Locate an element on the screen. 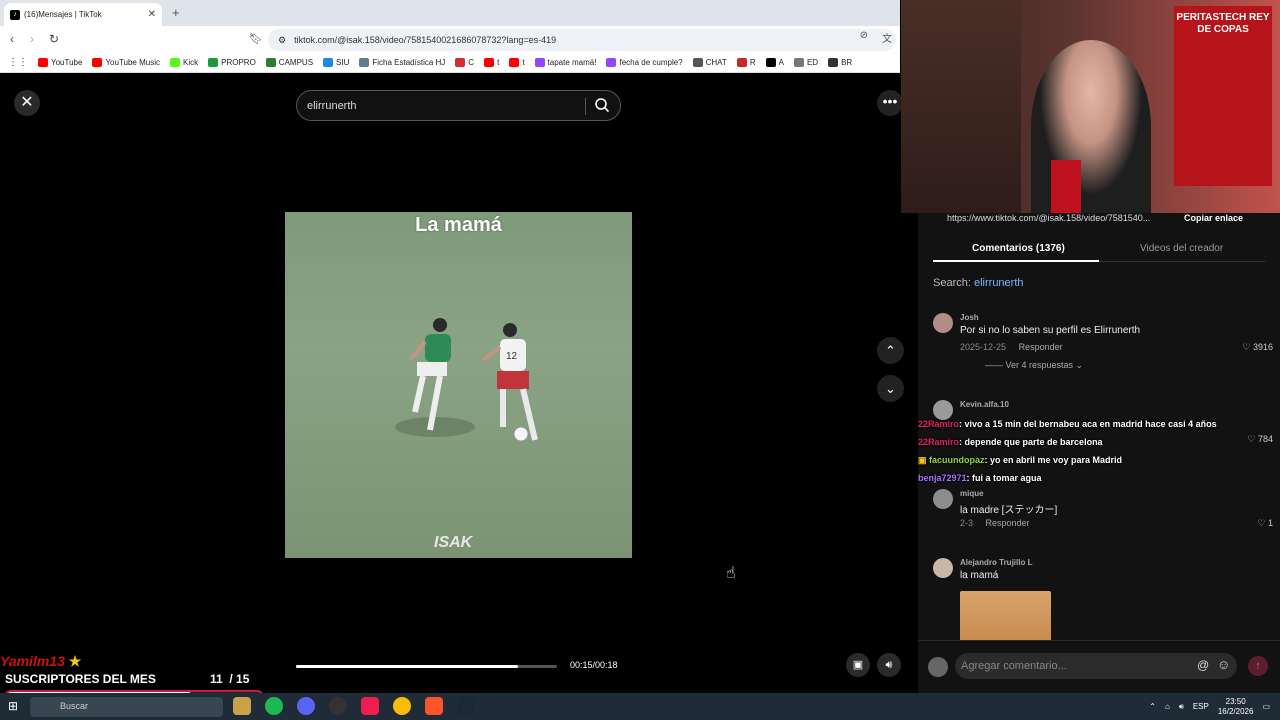 The width and height of the screenshot is (1280, 720). chat-text: : depende que parte de barcelona is located at coordinates (1031, 442).